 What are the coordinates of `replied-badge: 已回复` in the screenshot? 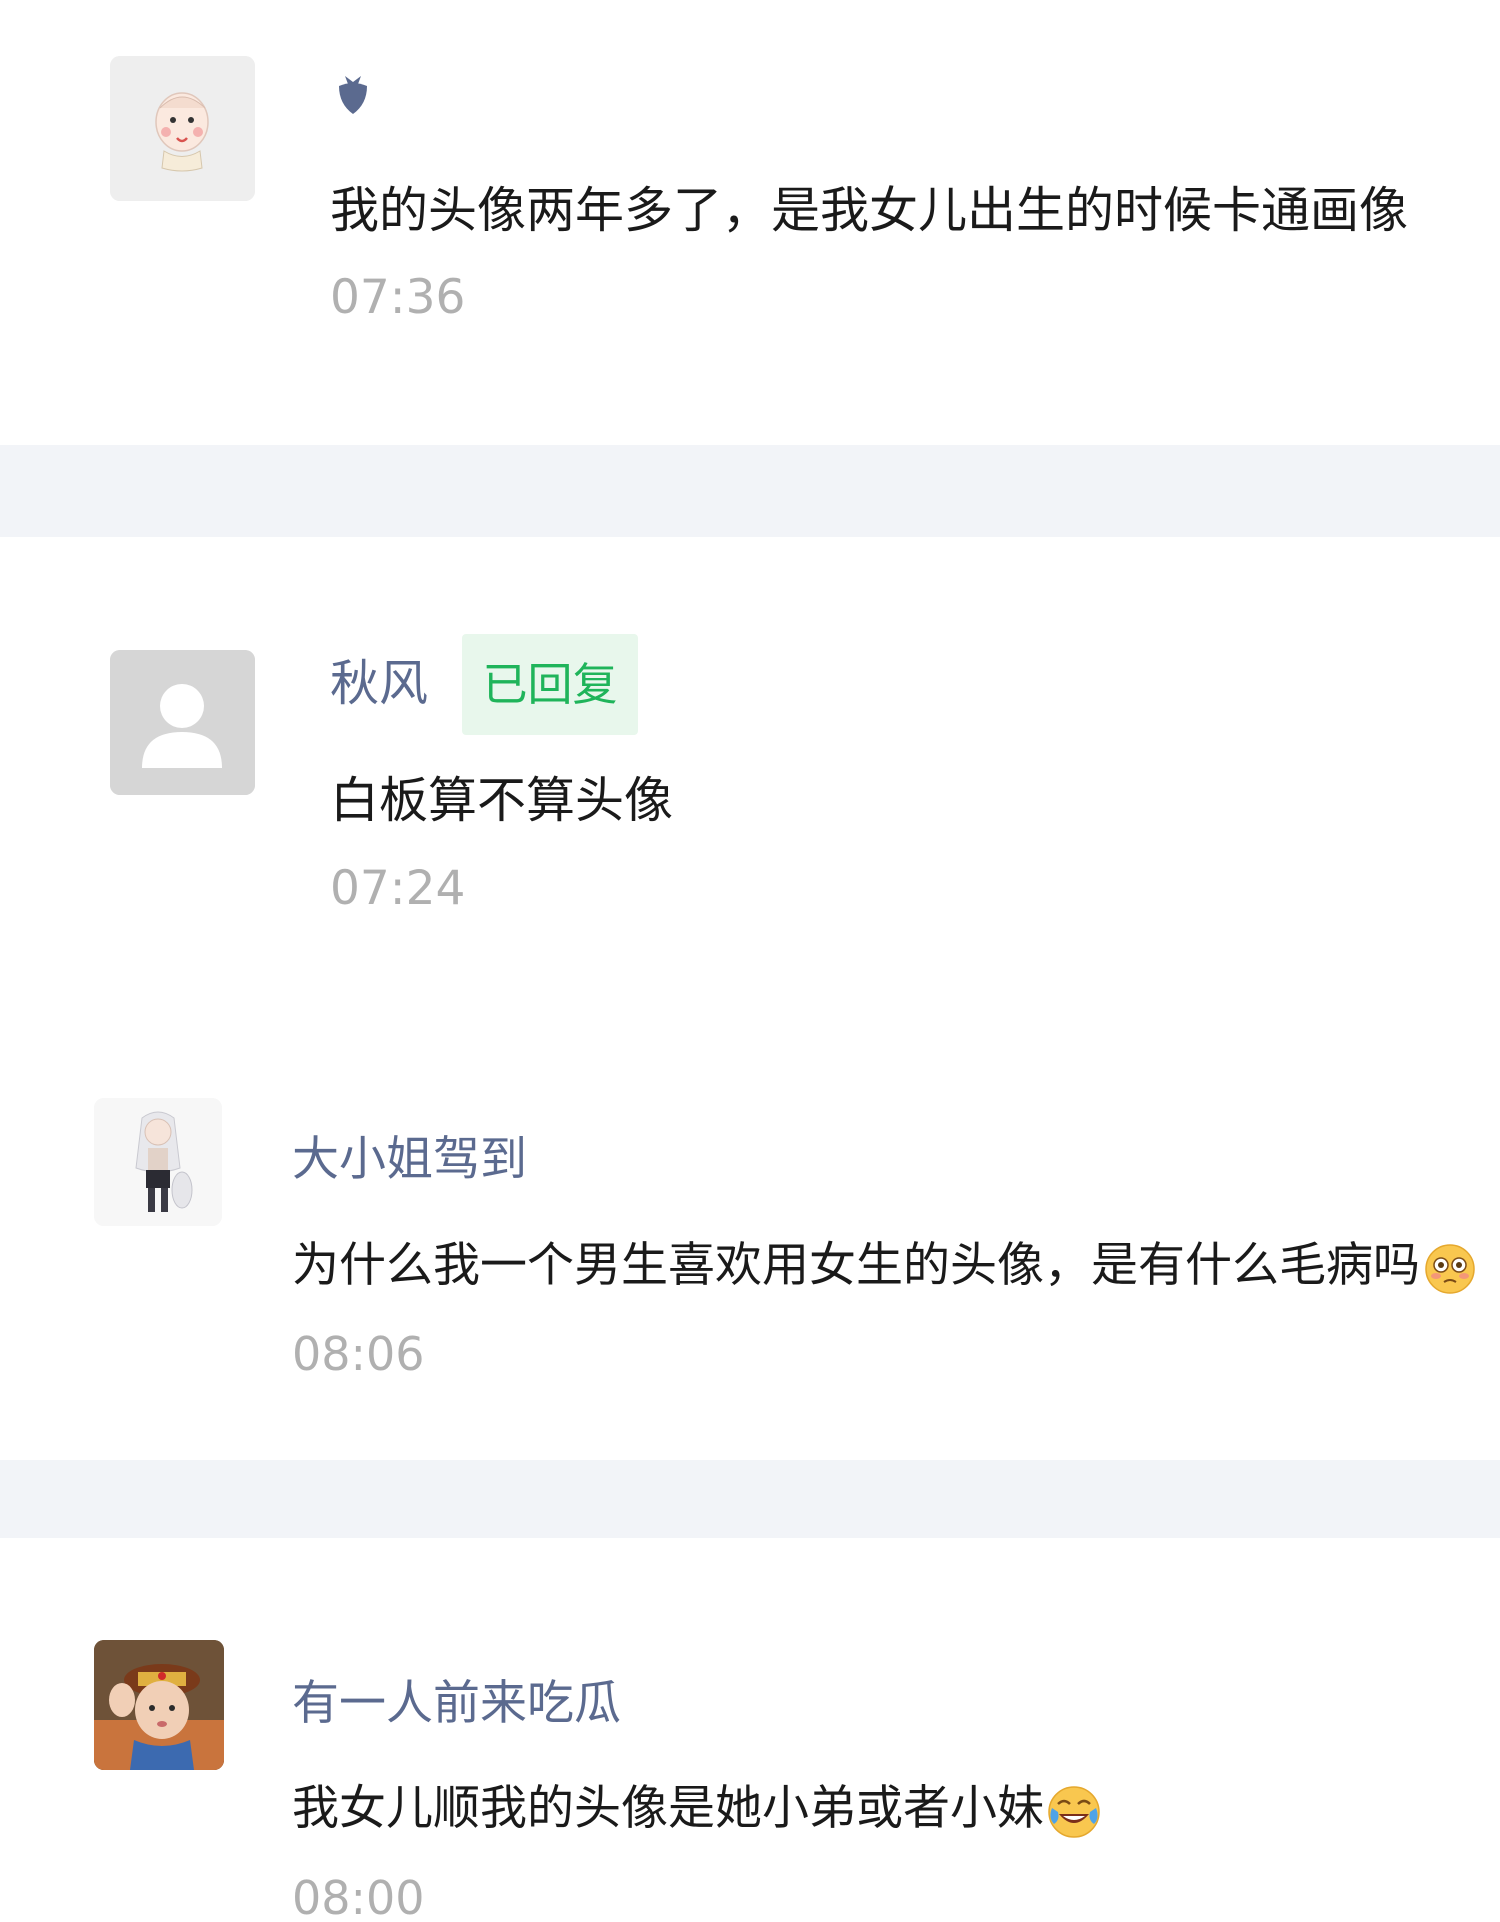 It's located at (550, 684).